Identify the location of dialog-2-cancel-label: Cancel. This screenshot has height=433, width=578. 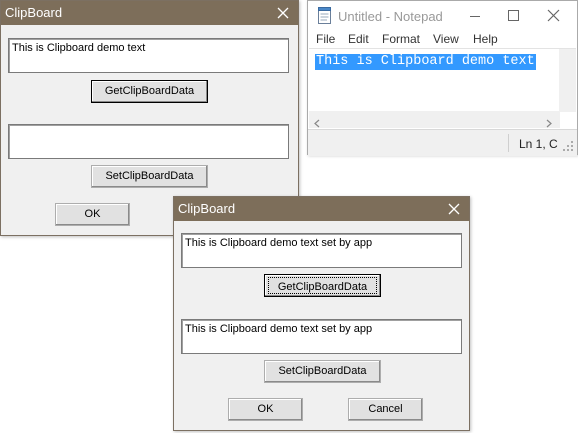
(385, 409).